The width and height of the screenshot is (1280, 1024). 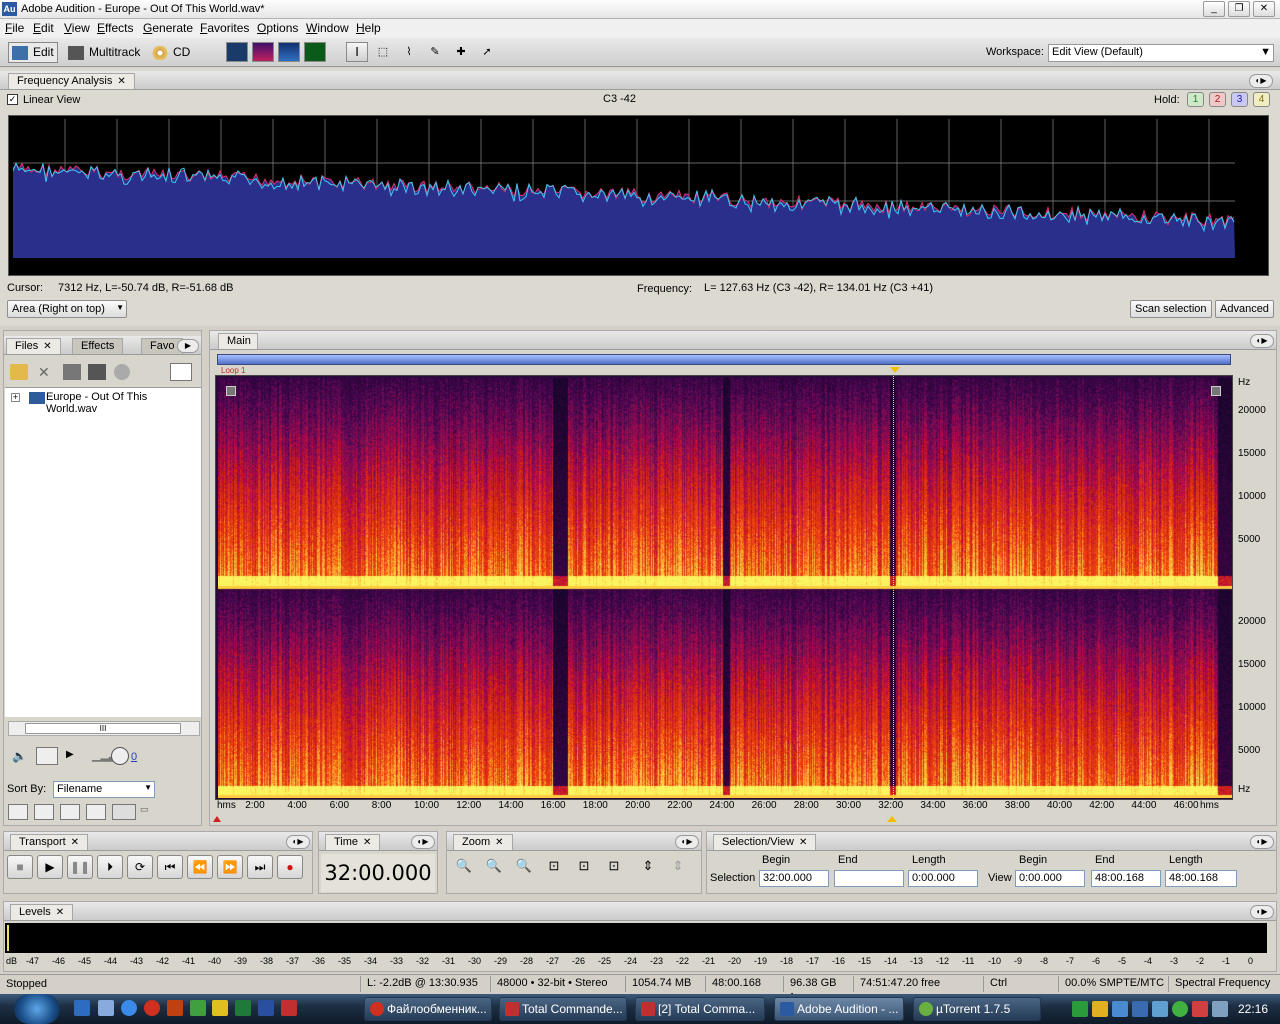 What do you see at coordinates (678, 867) in the screenshot?
I see `zoom-out-vertical-icon: ⇕` at bounding box center [678, 867].